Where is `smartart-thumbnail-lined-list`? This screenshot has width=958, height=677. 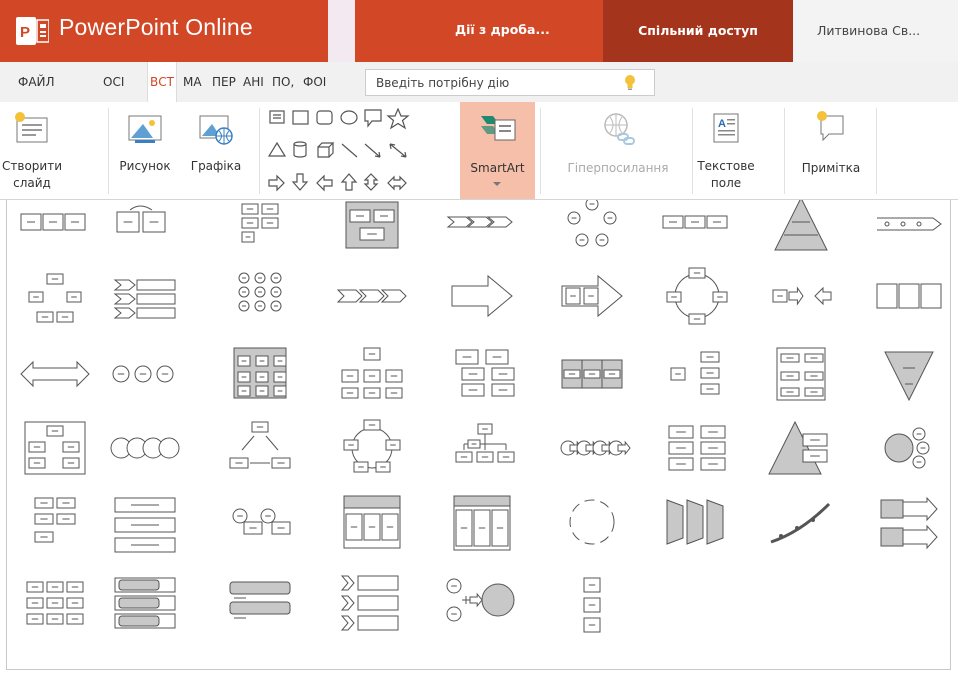 smartart-thumbnail-lined-list is located at coordinates (801, 374).